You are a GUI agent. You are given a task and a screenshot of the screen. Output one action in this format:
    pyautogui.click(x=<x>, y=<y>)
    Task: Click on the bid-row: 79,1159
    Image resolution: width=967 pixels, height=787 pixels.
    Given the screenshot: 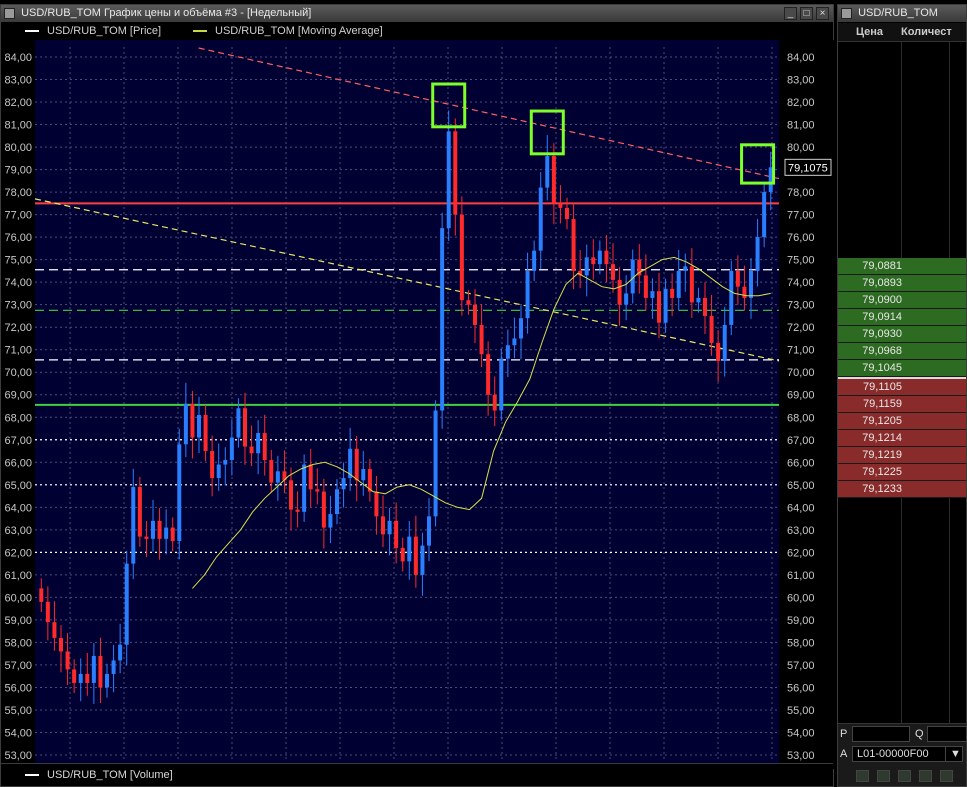 What is the action you would take?
    pyautogui.click(x=902, y=404)
    